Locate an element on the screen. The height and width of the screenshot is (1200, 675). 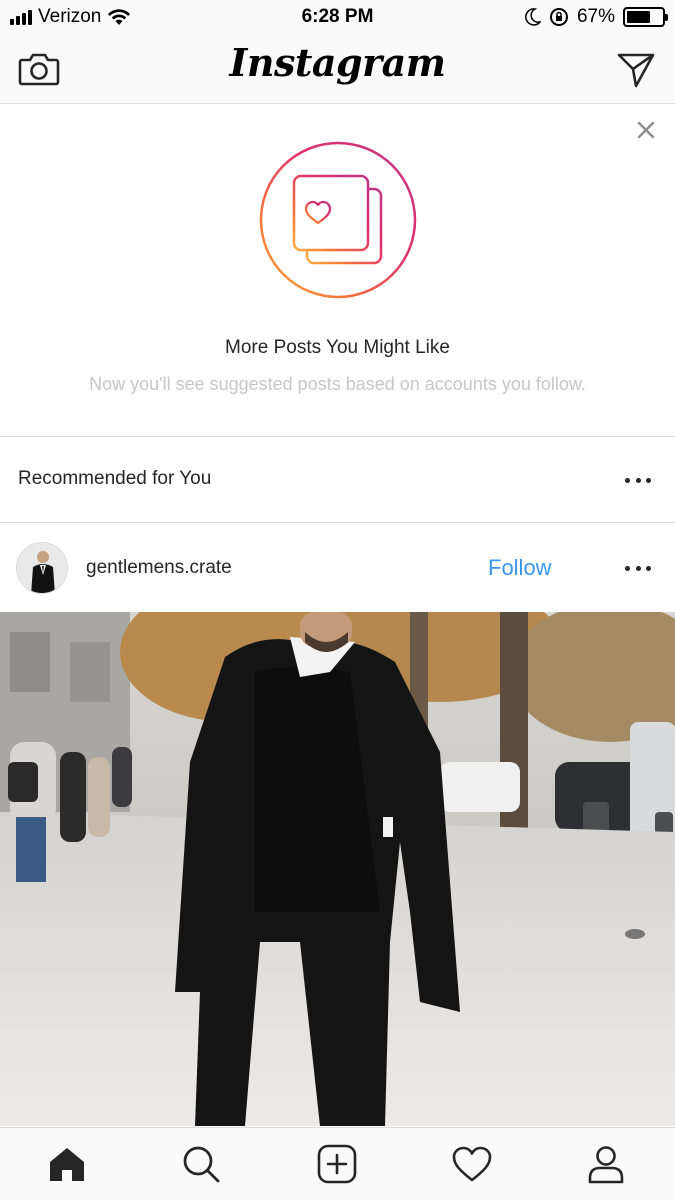
recommended-title: Recommended for You is located at coordinates (115, 478).